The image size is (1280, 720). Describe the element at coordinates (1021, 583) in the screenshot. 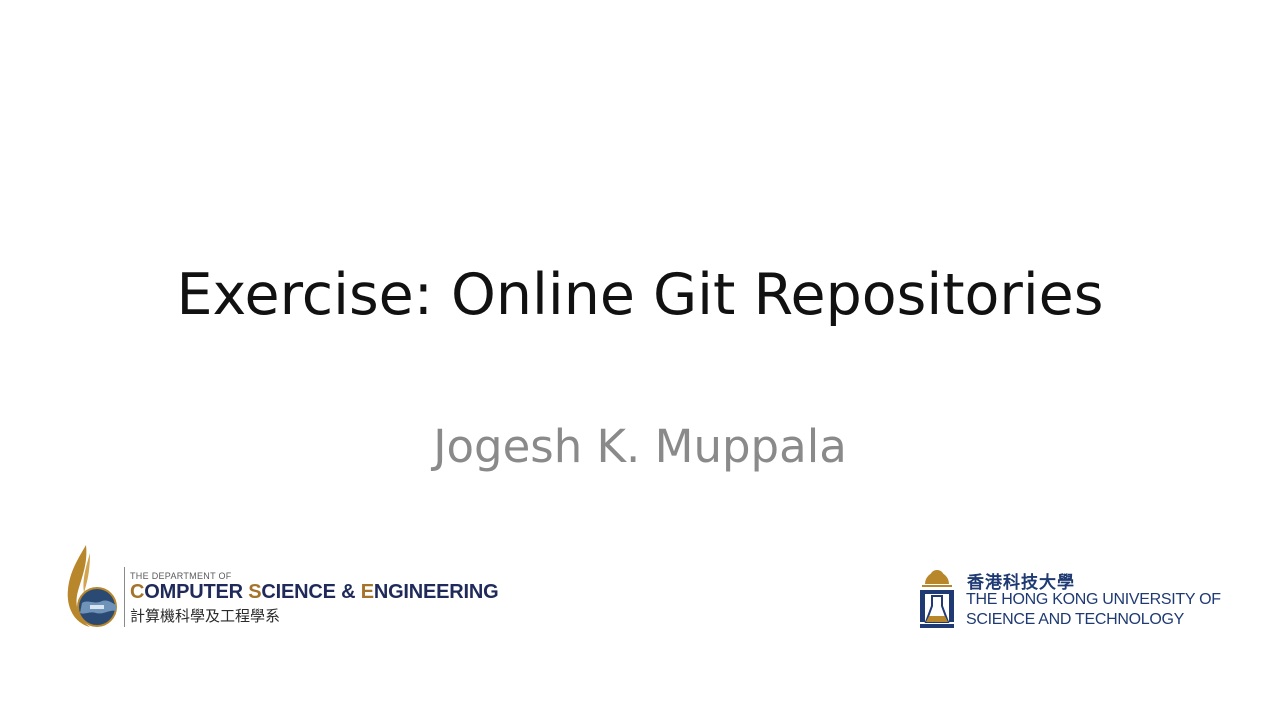

I see `hkust-chinese-name: 香港科技大學` at that location.